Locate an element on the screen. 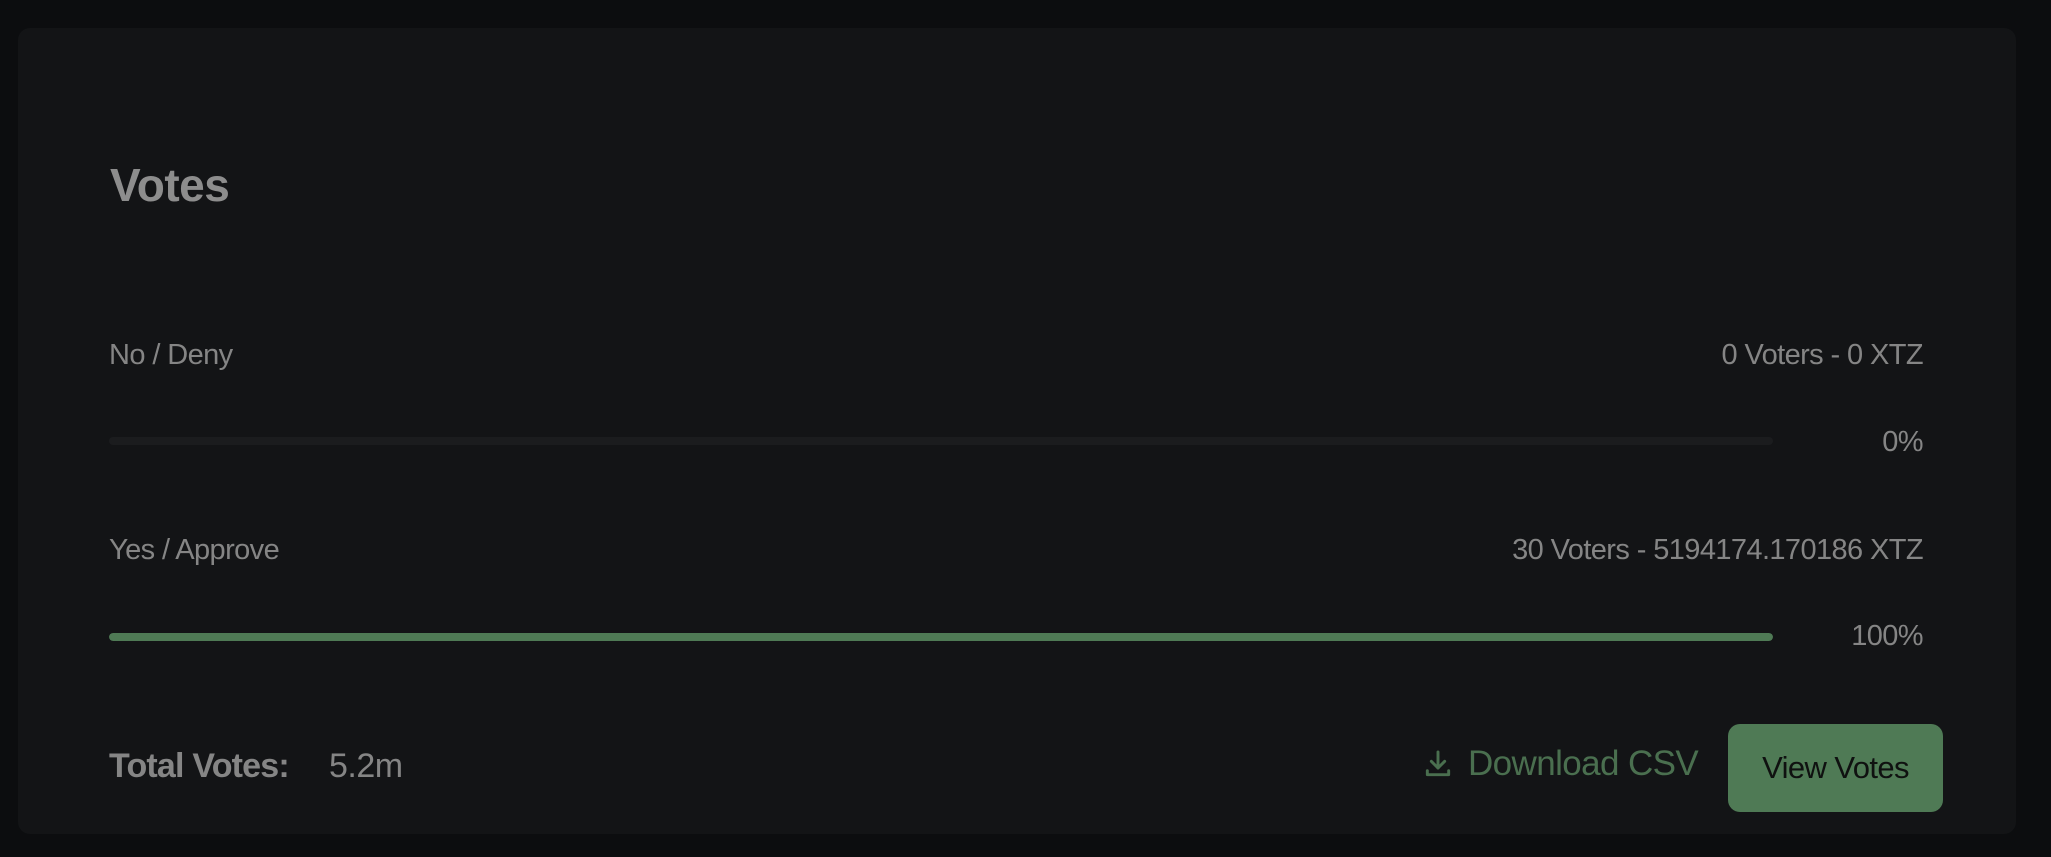  vote-option-detail-no: 0 Voters - 0 XTZ is located at coordinates (1822, 355).